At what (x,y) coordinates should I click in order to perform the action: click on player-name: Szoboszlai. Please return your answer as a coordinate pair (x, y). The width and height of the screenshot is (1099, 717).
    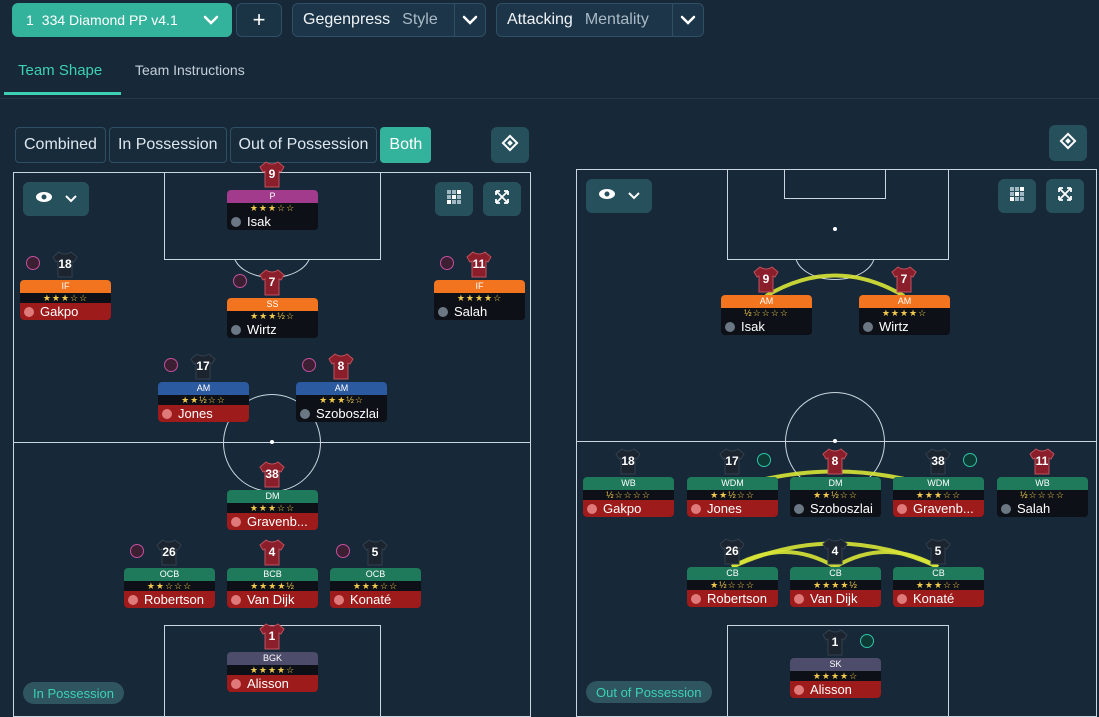
    Looking at the image, I should click on (841, 508).